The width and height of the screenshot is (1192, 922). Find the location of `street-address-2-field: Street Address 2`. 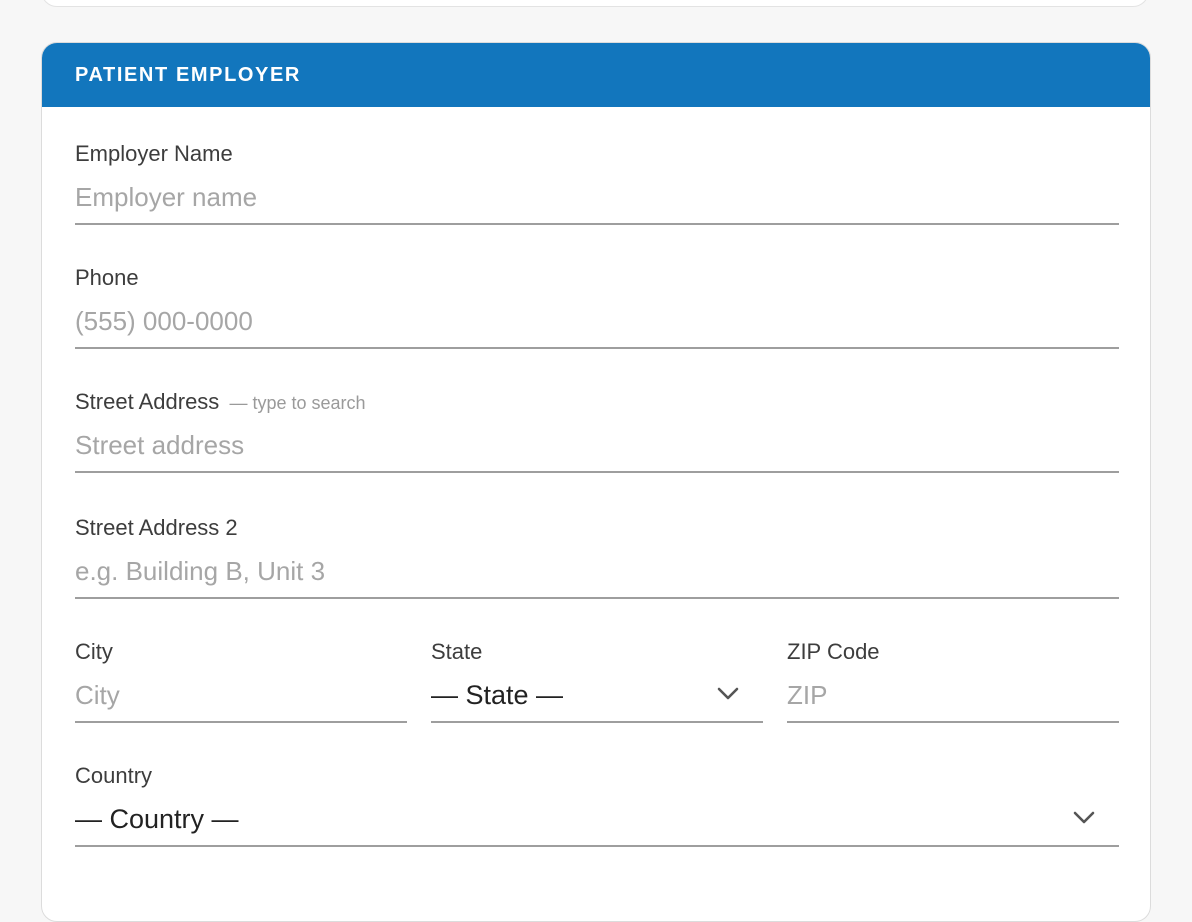

street-address-2-field: Street Address 2 is located at coordinates (597, 560).